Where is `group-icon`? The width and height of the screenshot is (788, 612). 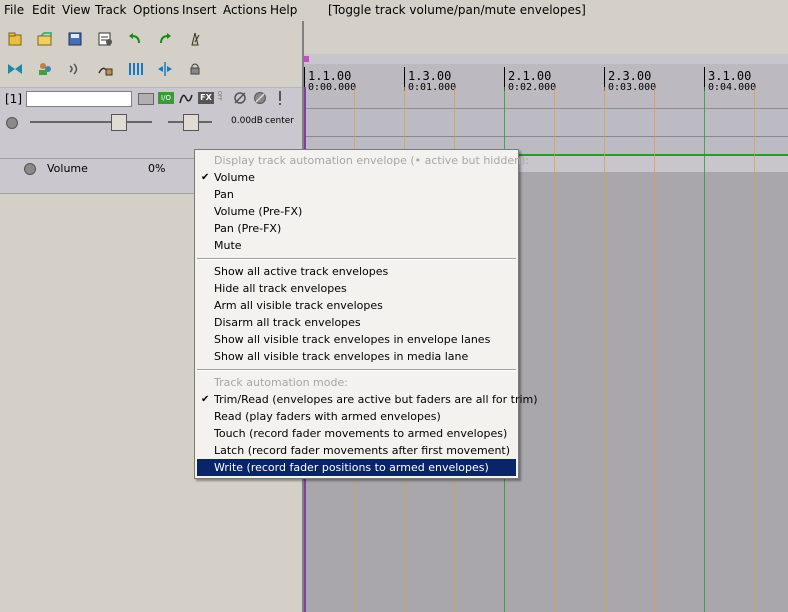 group-icon is located at coordinates (45, 69).